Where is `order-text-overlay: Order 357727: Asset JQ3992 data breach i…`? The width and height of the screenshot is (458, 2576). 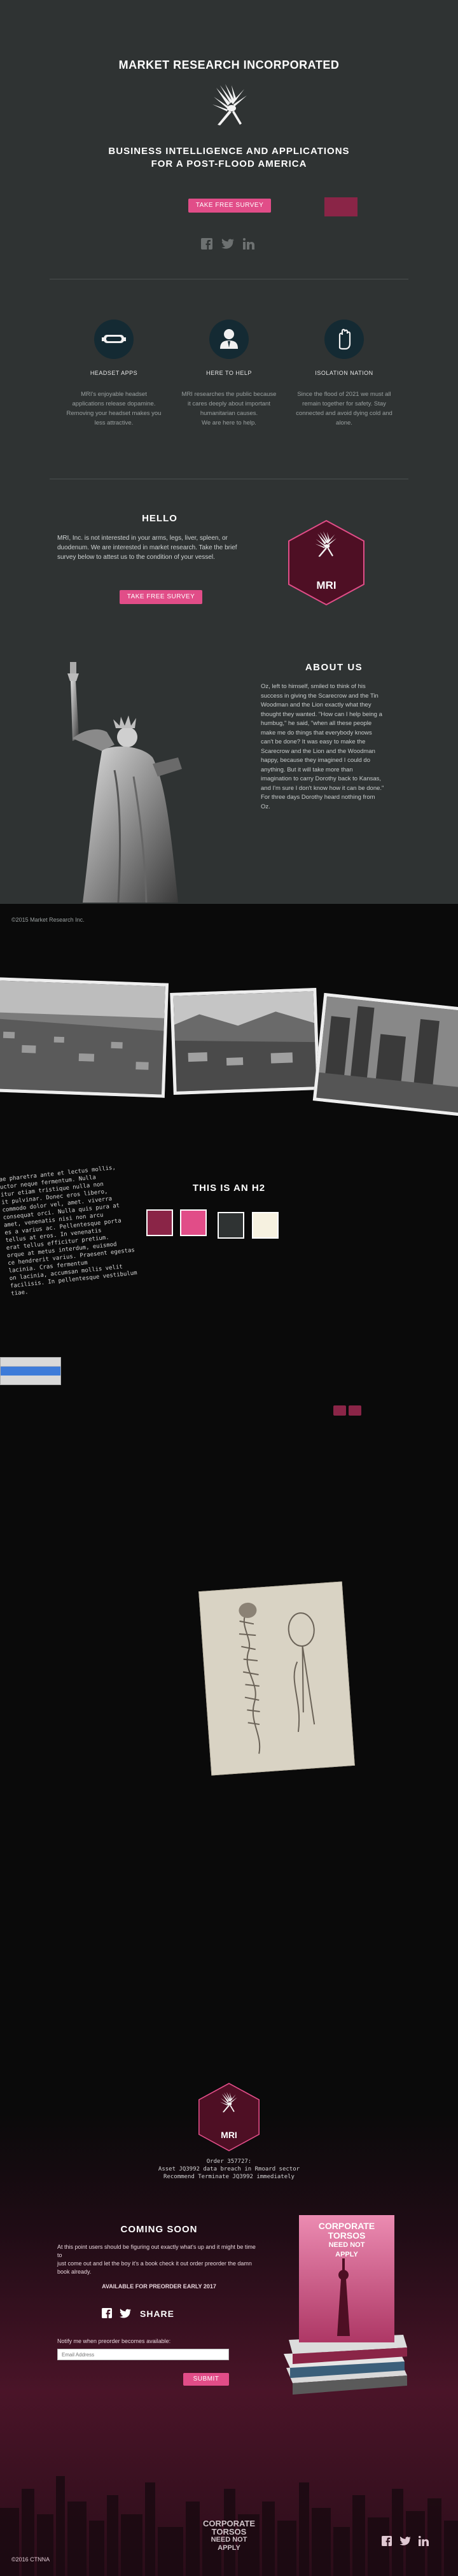
order-text-overlay: Order 357727: Asset JQ3992 data breach i… is located at coordinates (229, 2169).